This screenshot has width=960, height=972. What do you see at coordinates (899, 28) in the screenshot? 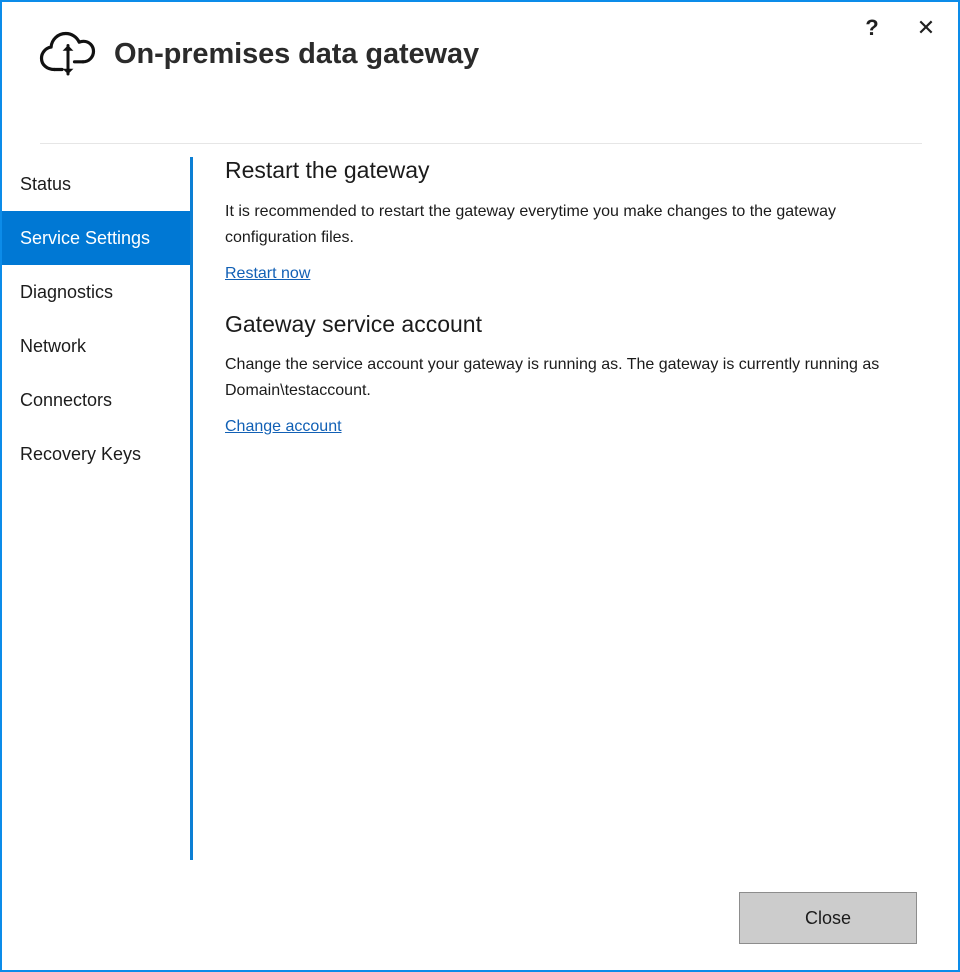
I see `window-controls: ? ✕` at bounding box center [899, 28].